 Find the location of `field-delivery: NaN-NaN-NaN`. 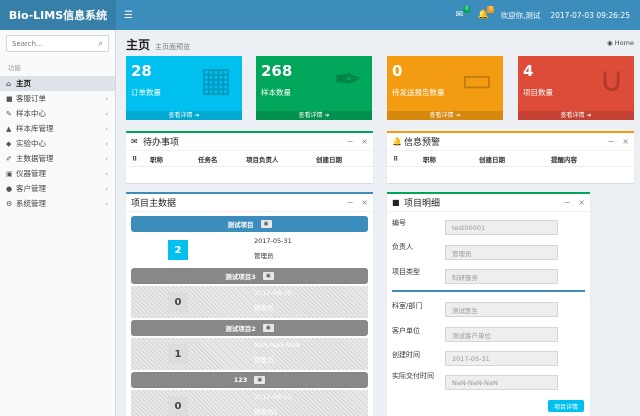

field-delivery: NaN-NaN-NaN is located at coordinates (501, 382).